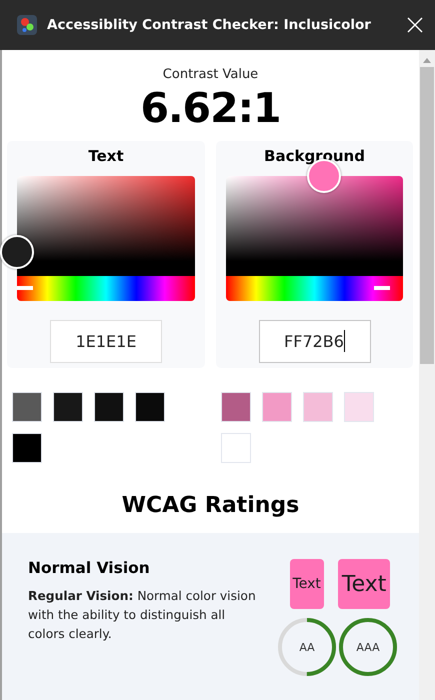  What do you see at coordinates (142, 615) in the screenshot?
I see `vision-description: Regular Vision: Normal color vision with the ability to distinguish all colors clearly.` at bounding box center [142, 615].